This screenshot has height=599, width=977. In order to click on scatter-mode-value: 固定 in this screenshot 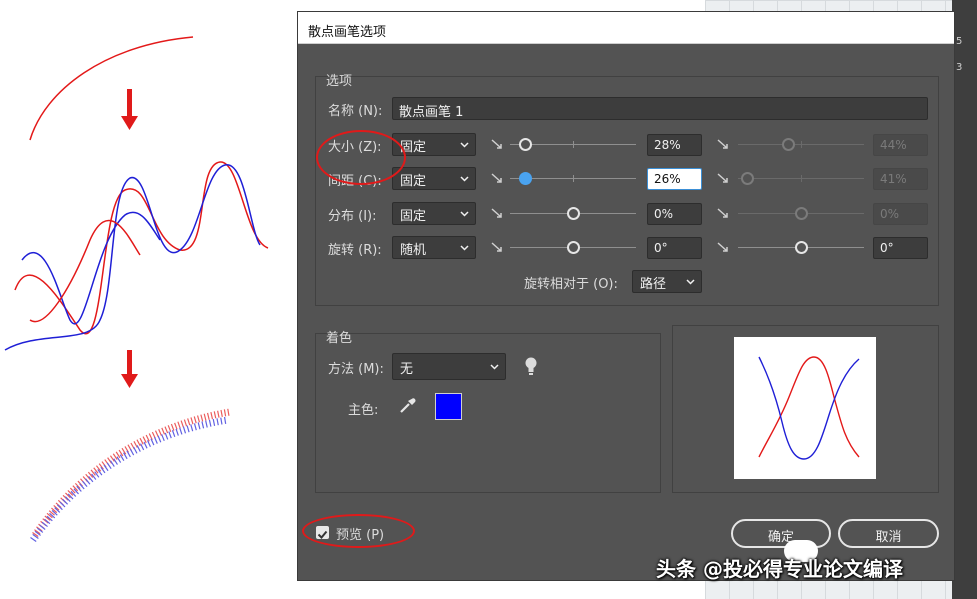, I will do `click(413, 216)`.